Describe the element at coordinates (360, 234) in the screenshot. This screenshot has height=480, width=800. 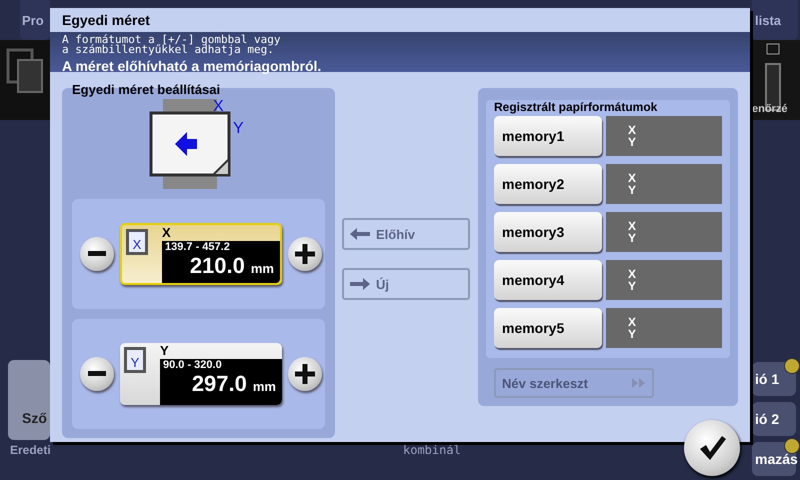
I see `left-arrow-icon` at that location.